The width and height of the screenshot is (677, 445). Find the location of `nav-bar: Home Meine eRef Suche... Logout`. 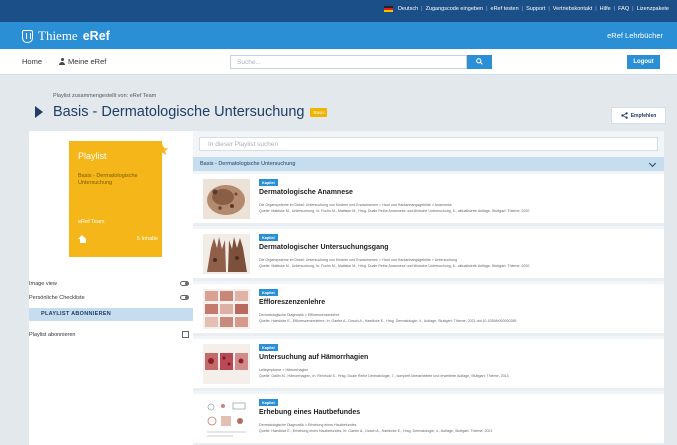

nav-bar: Home Meine eRef Suche... Logout is located at coordinates (338, 62).